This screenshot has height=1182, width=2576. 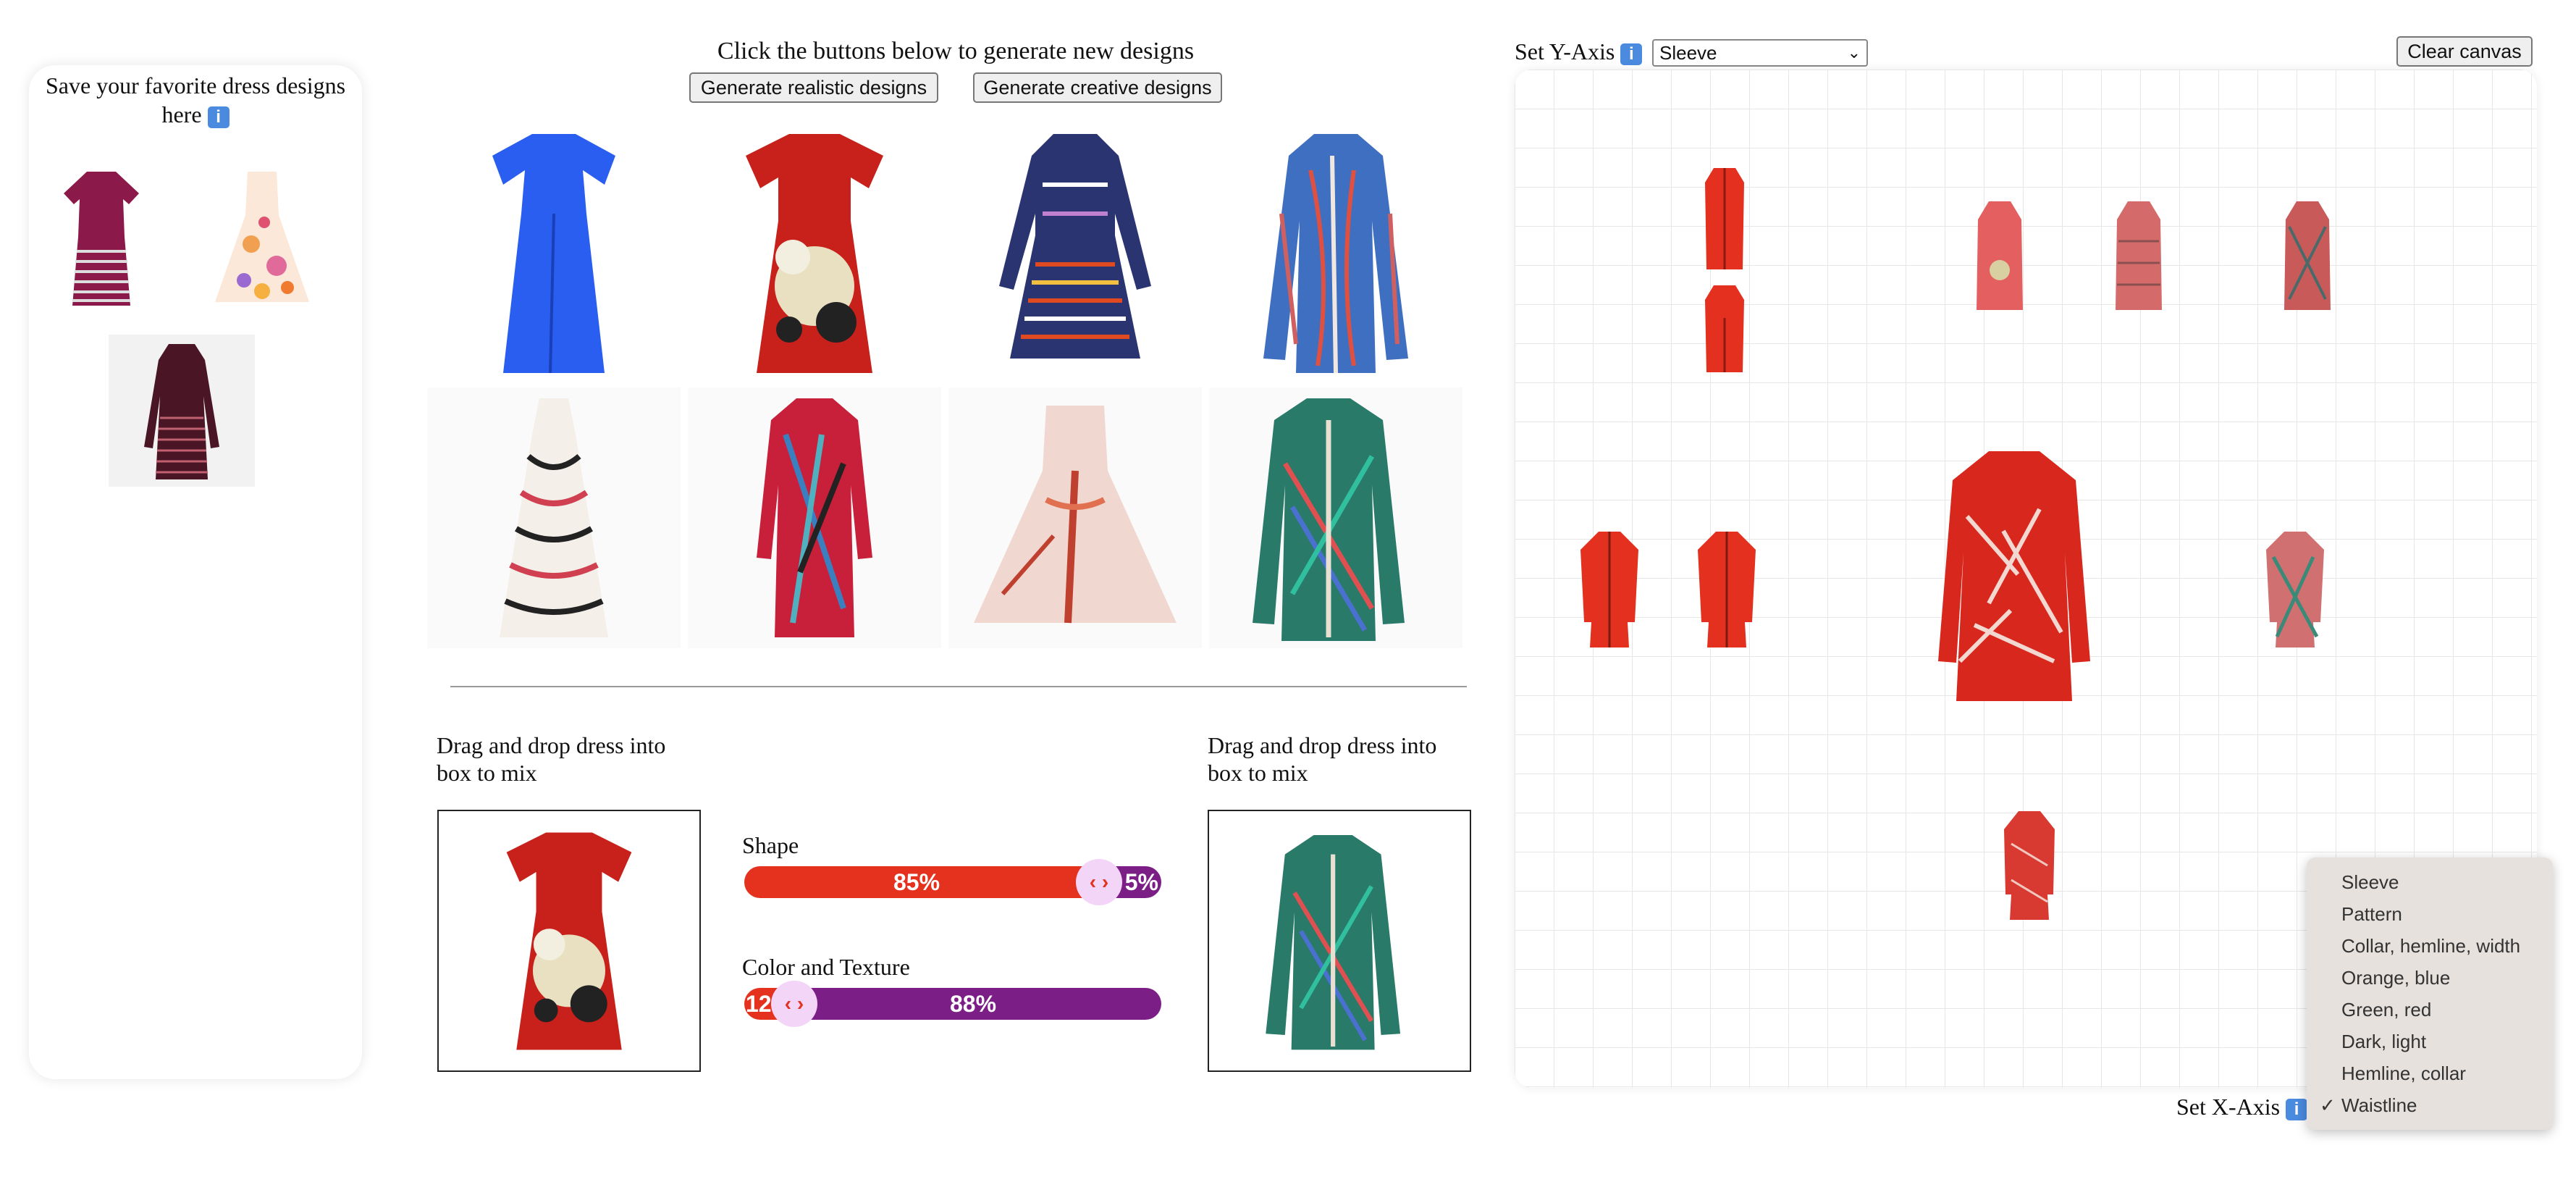 What do you see at coordinates (1097, 87) in the screenshot?
I see `generate-creative-button: Generate creative designs` at bounding box center [1097, 87].